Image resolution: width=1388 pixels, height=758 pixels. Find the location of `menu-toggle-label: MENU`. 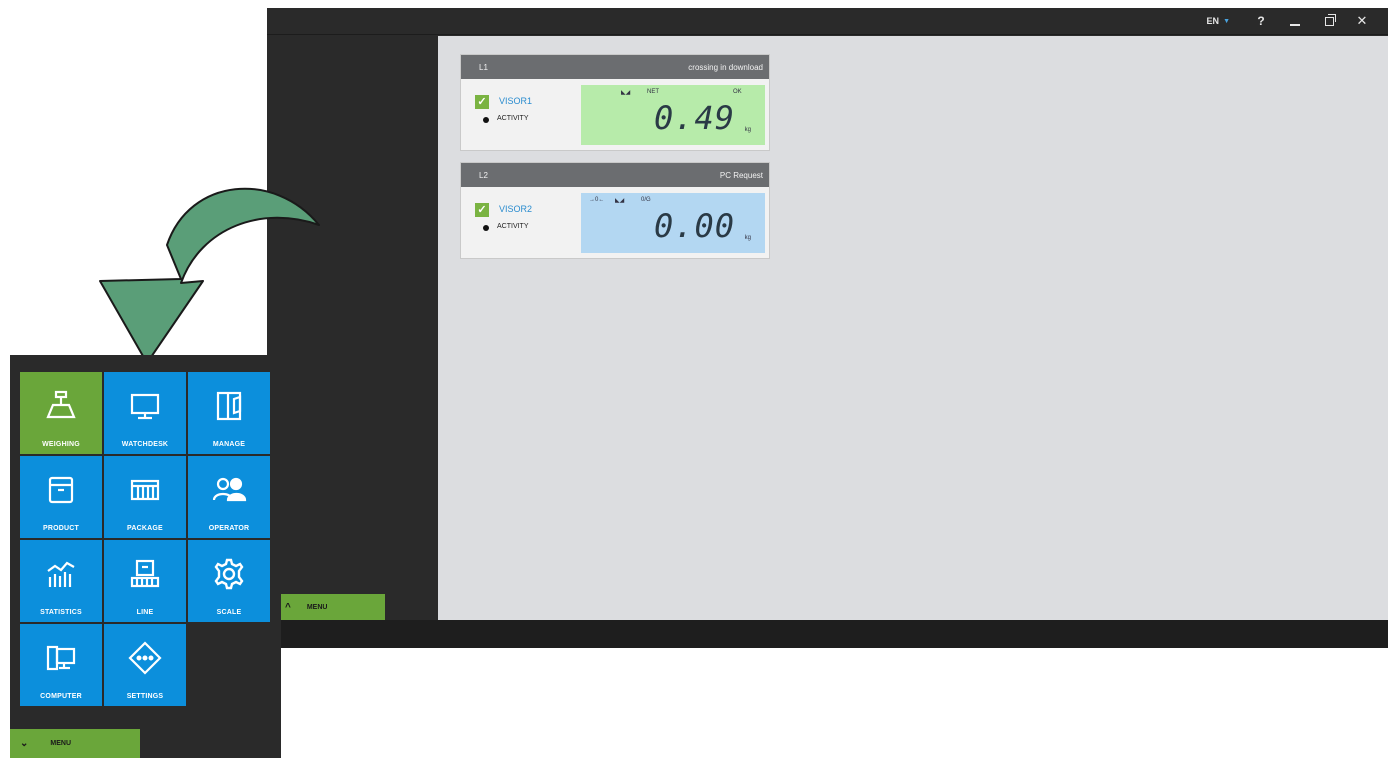

menu-toggle-label: MENU is located at coordinates (61, 743).